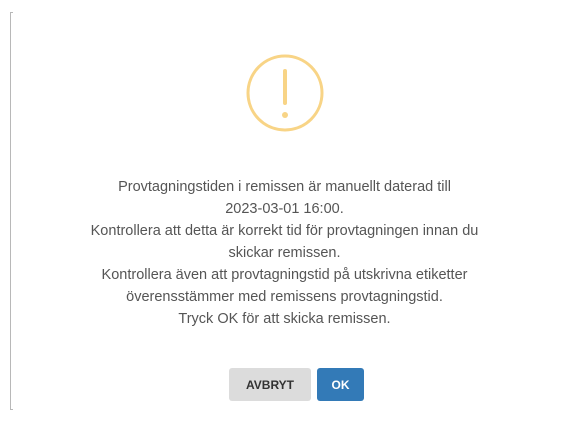 The height and width of the screenshot is (421, 569). What do you see at coordinates (340, 384) in the screenshot?
I see `ok-button: OK` at bounding box center [340, 384].